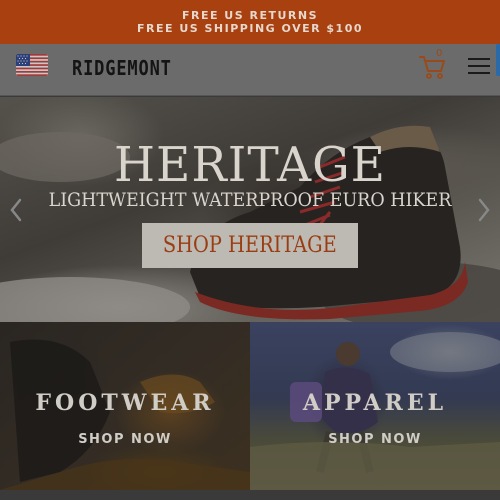 The height and width of the screenshot is (500, 500). What do you see at coordinates (250, 70) in the screenshot?
I see `site-header: RIDGEMONT 0` at bounding box center [250, 70].